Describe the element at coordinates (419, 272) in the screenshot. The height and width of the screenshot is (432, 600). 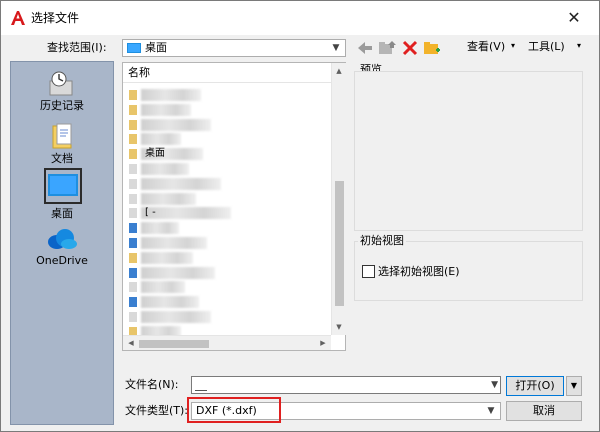
I see `initial-view-checkbox-label: 选择初始视图(E)` at that location.